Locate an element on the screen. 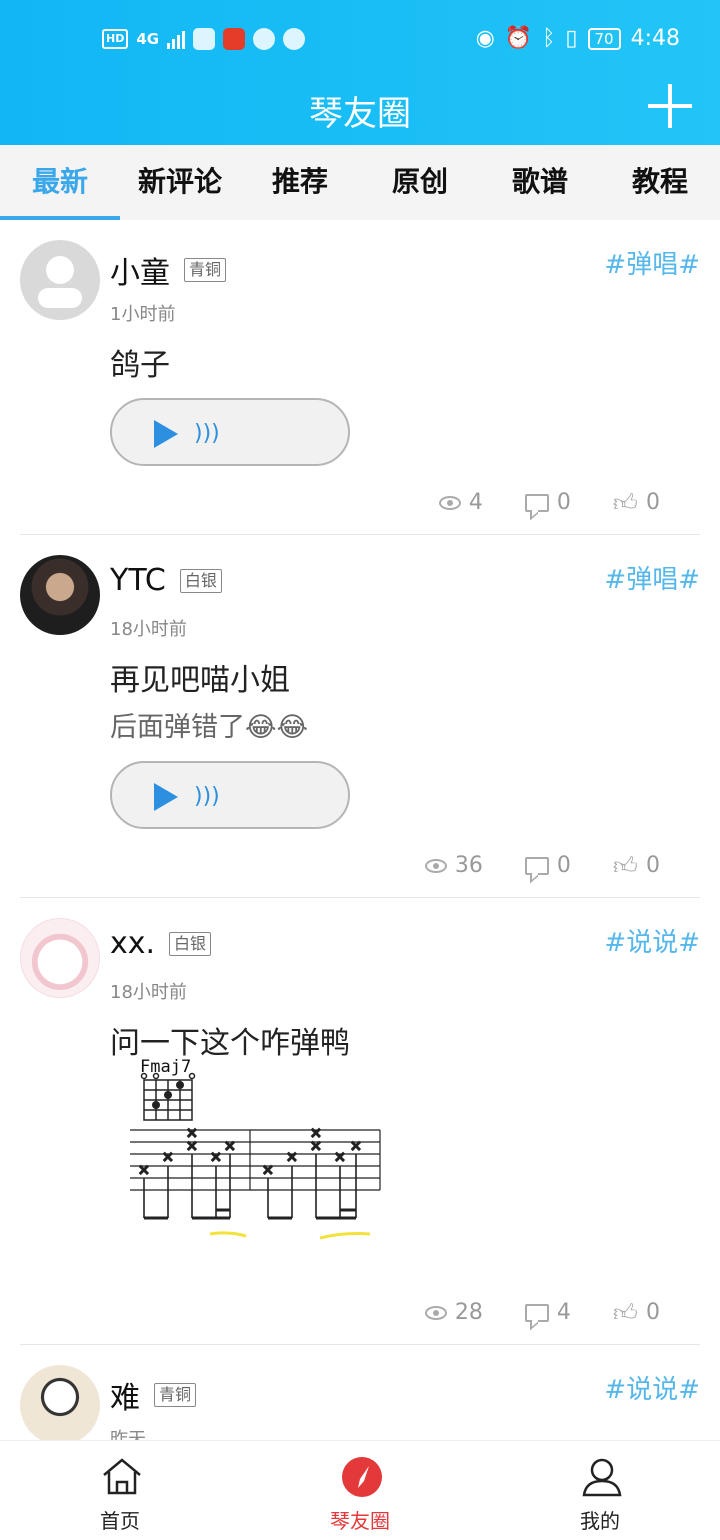 The height and width of the screenshot is (1540, 720). compass-icon is located at coordinates (362, 1477).